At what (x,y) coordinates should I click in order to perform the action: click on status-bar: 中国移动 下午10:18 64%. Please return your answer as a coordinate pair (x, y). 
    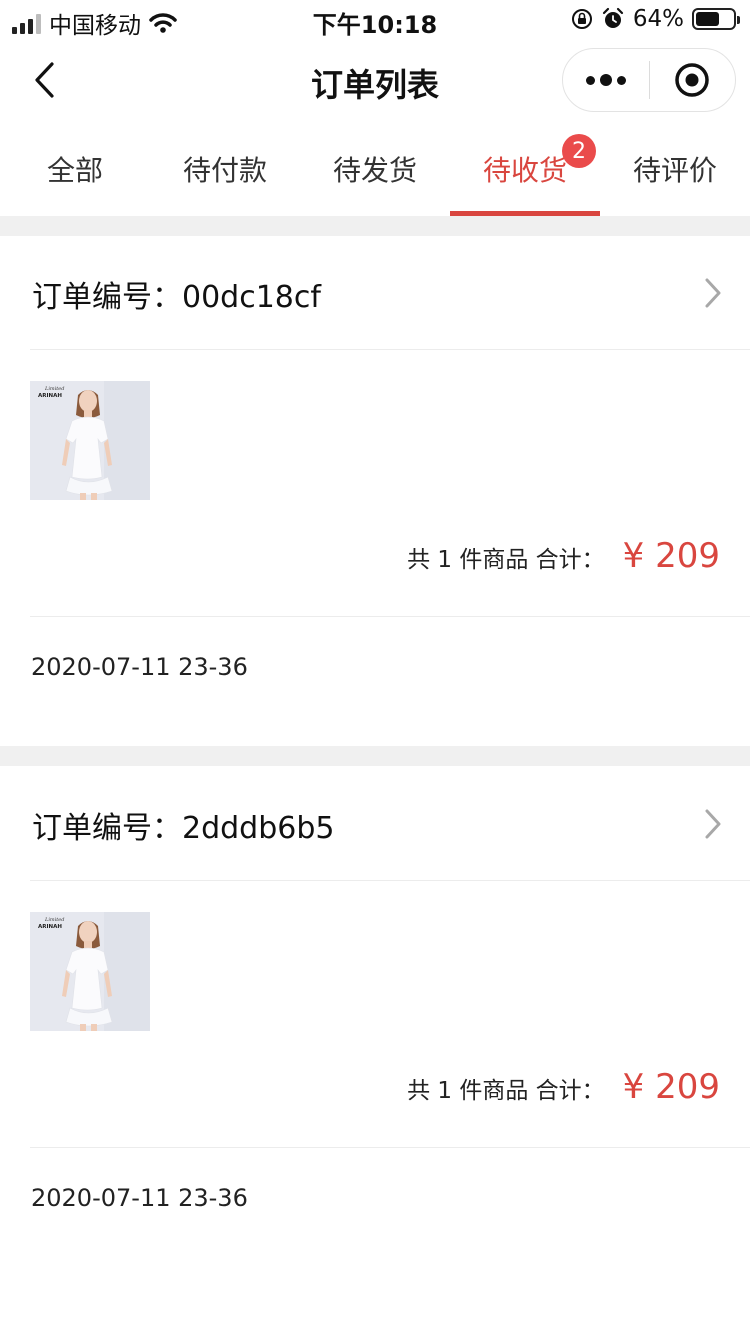
    Looking at the image, I should click on (375, 20).